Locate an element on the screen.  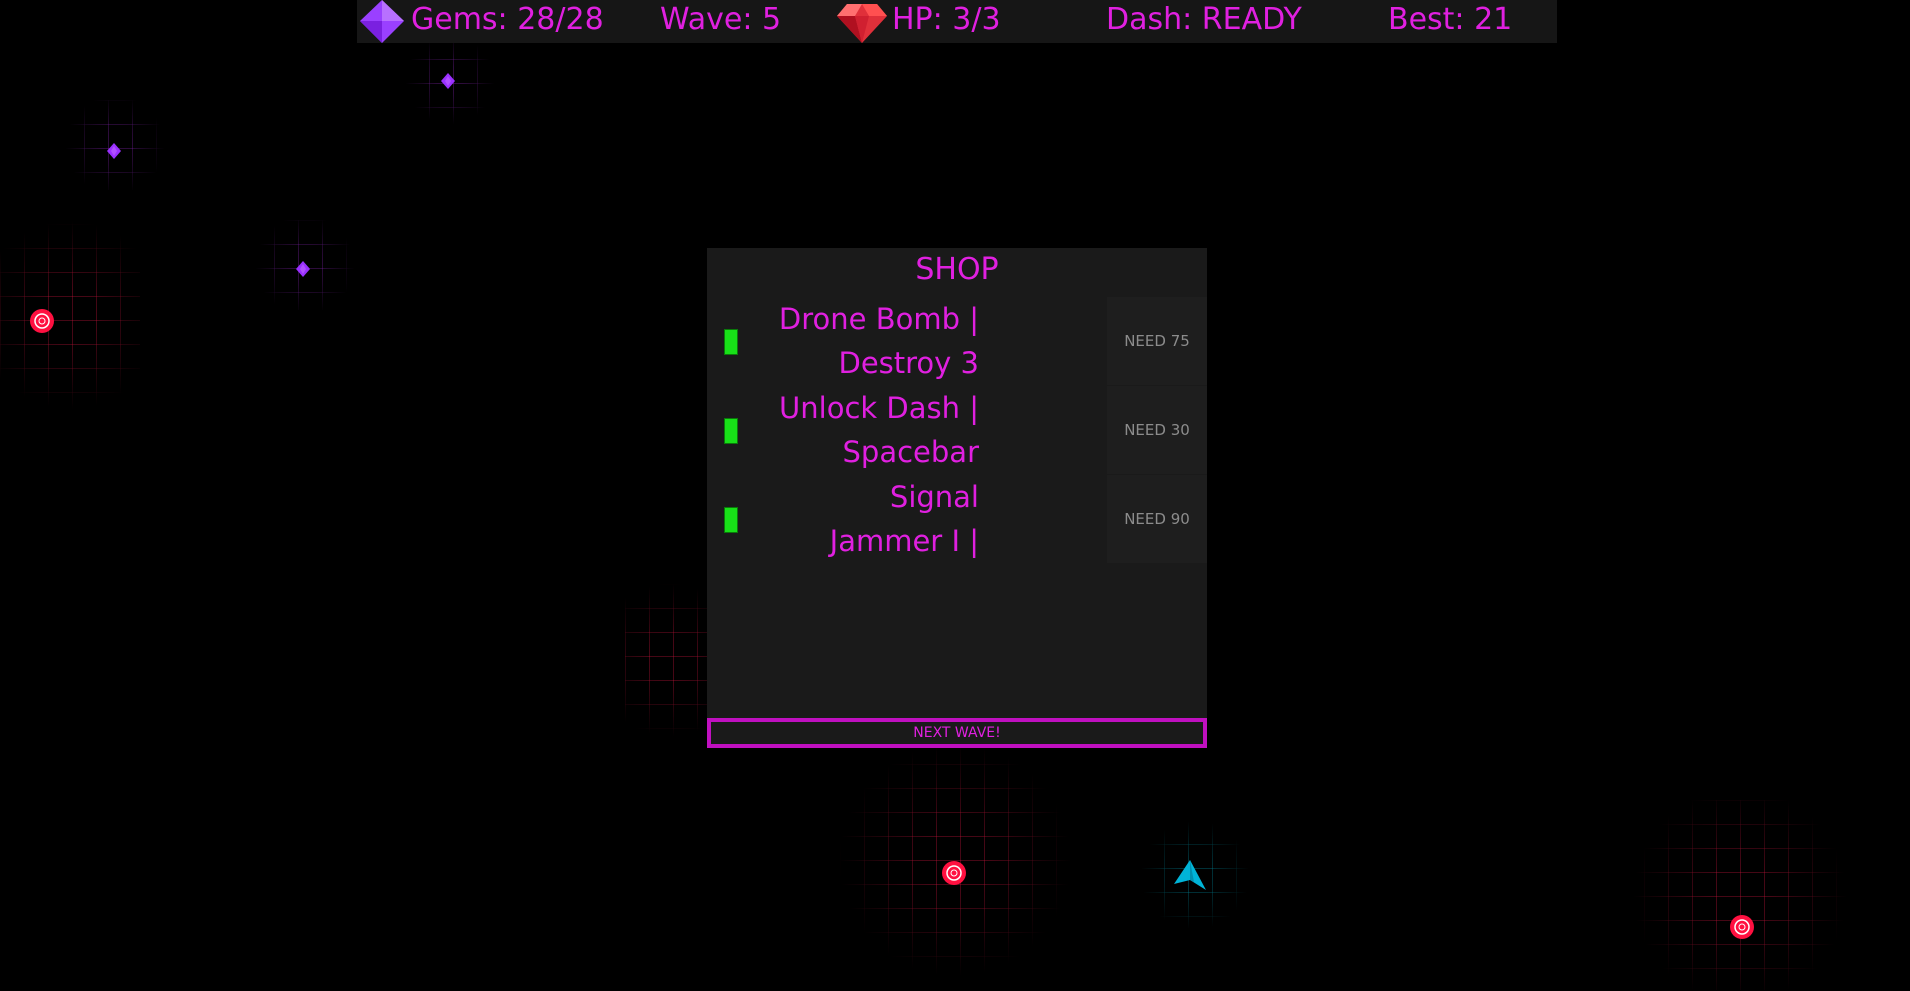
shop-item-signal-jammer: Signal Jammer I | NEED 90 is located at coordinates (957, 519).